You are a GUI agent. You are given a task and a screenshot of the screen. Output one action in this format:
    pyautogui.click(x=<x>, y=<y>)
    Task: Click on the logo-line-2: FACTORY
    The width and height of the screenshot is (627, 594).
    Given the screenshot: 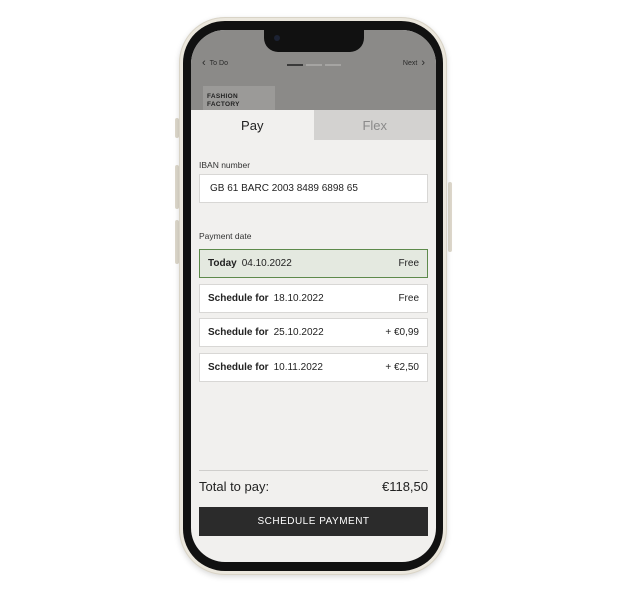 What is the action you would take?
    pyautogui.click(x=223, y=104)
    